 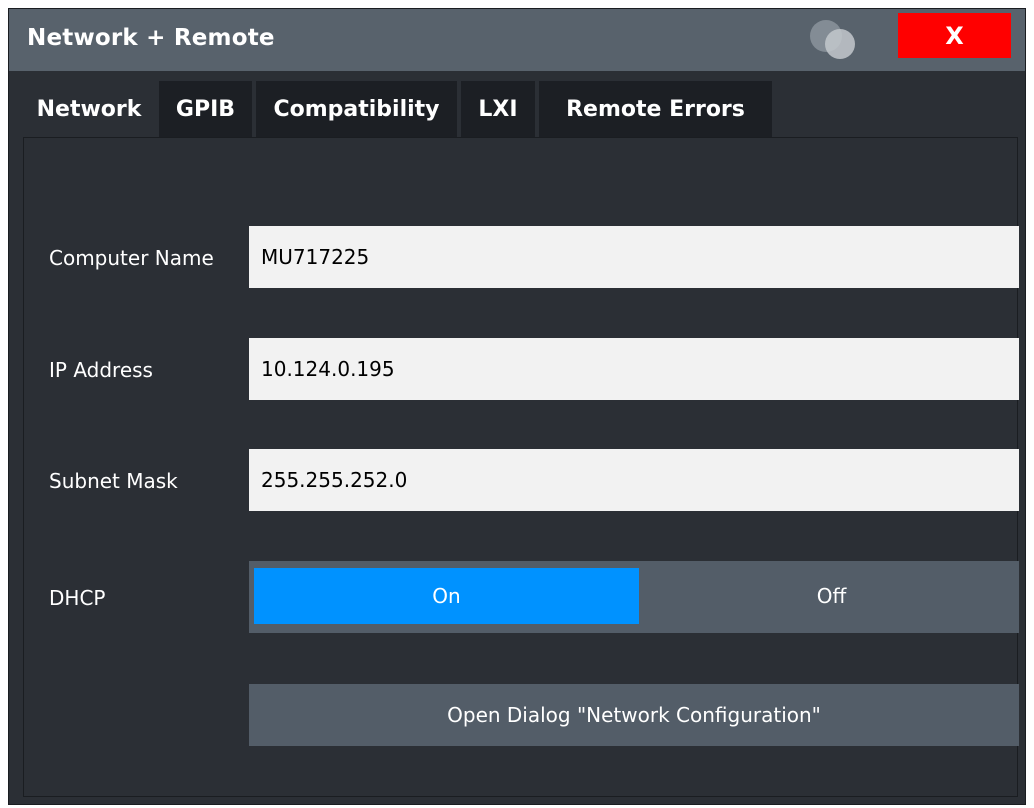 What do you see at coordinates (634, 480) in the screenshot?
I see `subnet-mask-field` at bounding box center [634, 480].